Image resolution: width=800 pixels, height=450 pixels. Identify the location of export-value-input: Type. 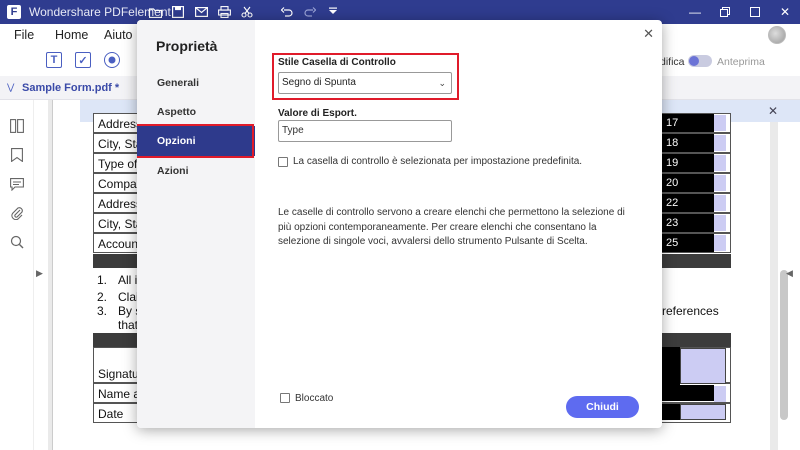
(365, 131).